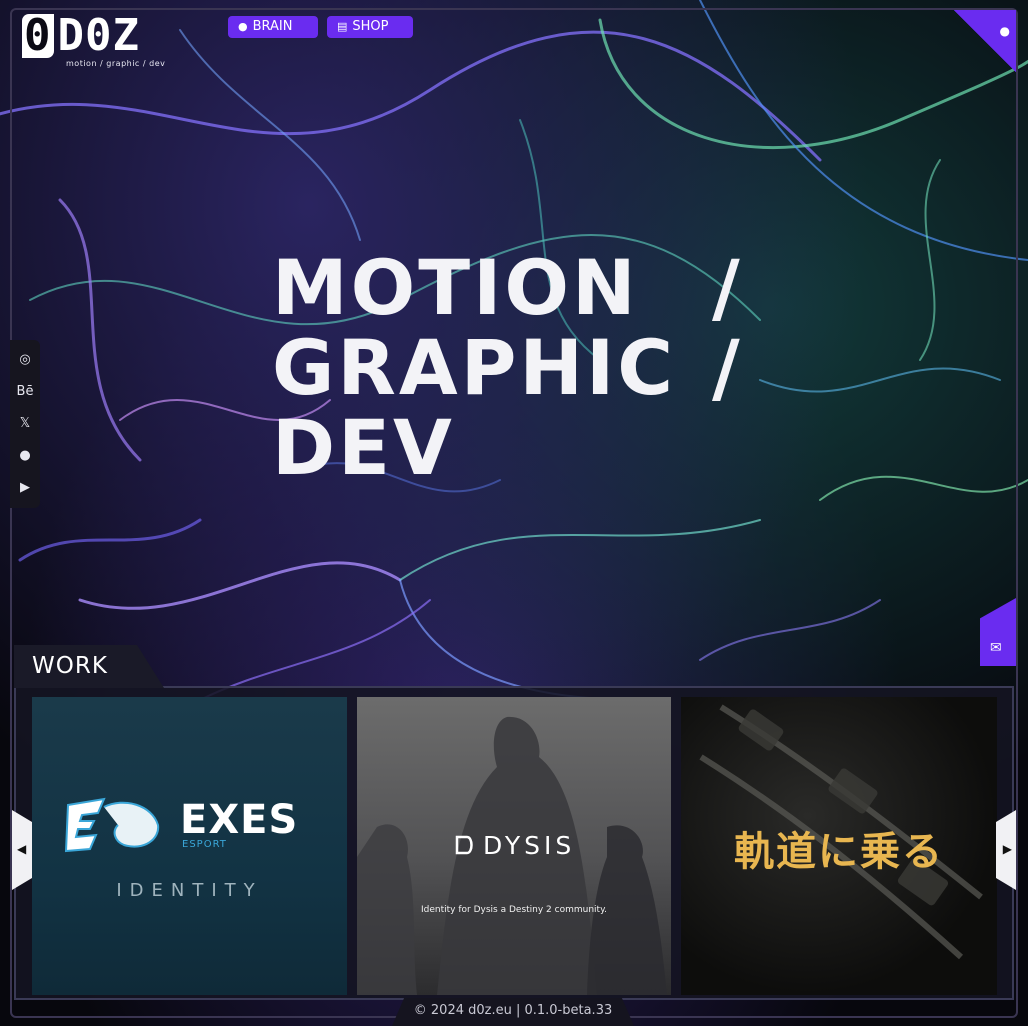 This screenshot has height=1026, width=1028. What do you see at coordinates (70, 666) in the screenshot?
I see `work-heading: WORK` at bounding box center [70, 666].